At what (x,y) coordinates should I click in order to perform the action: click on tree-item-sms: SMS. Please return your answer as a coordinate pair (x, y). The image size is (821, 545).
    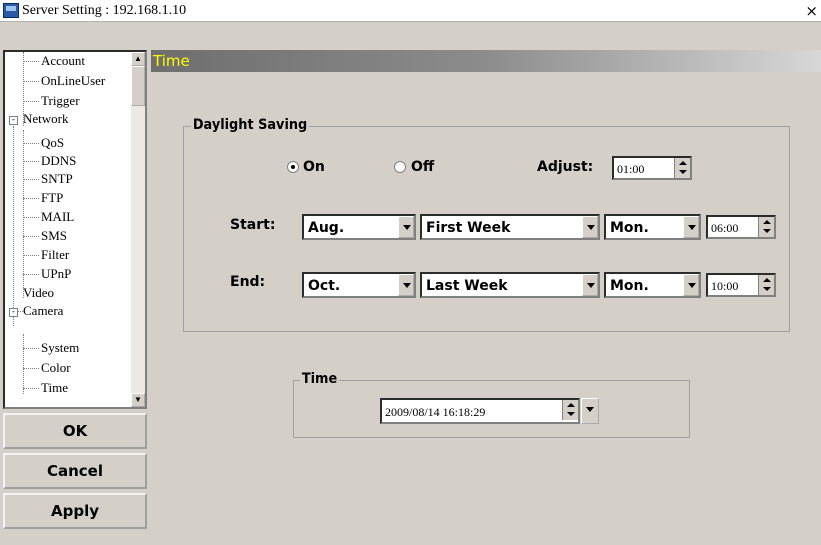
    Looking at the image, I should click on (54, 236).